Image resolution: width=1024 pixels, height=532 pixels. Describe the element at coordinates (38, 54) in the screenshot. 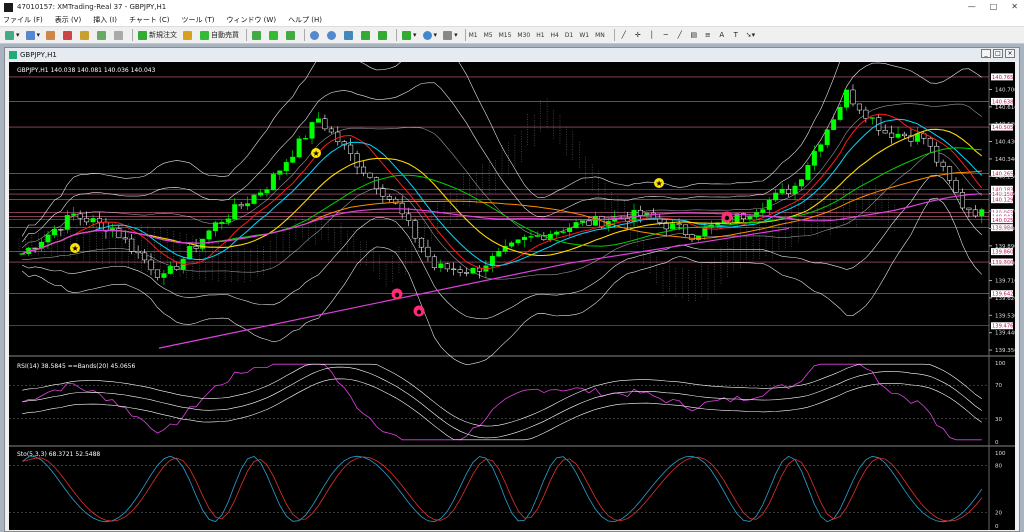

I see `chart-window-title: GBPJPY,H1` at that location.